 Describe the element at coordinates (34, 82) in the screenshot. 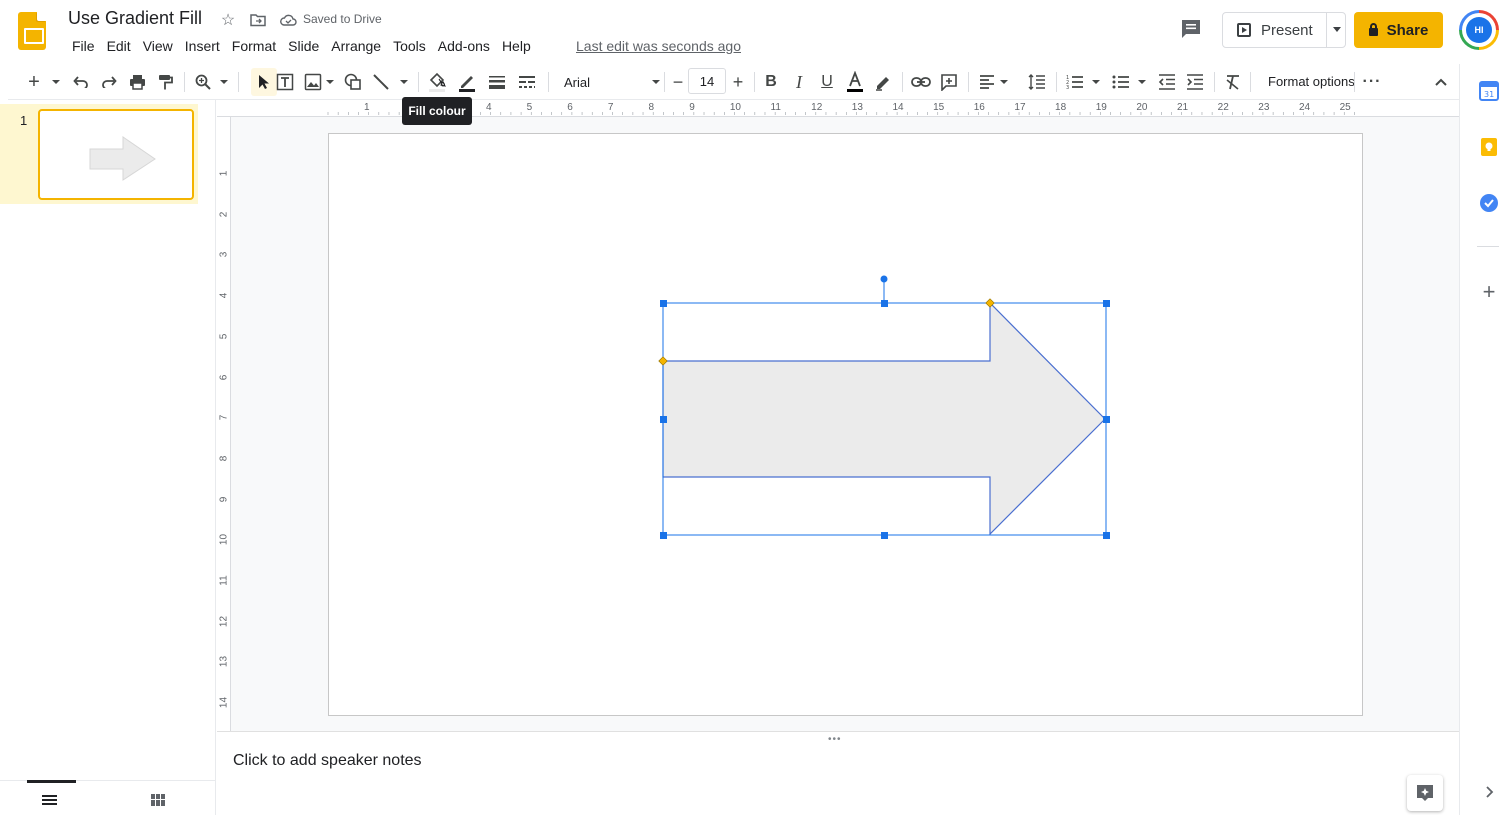

I see `new-slide-icon: +` at that location.